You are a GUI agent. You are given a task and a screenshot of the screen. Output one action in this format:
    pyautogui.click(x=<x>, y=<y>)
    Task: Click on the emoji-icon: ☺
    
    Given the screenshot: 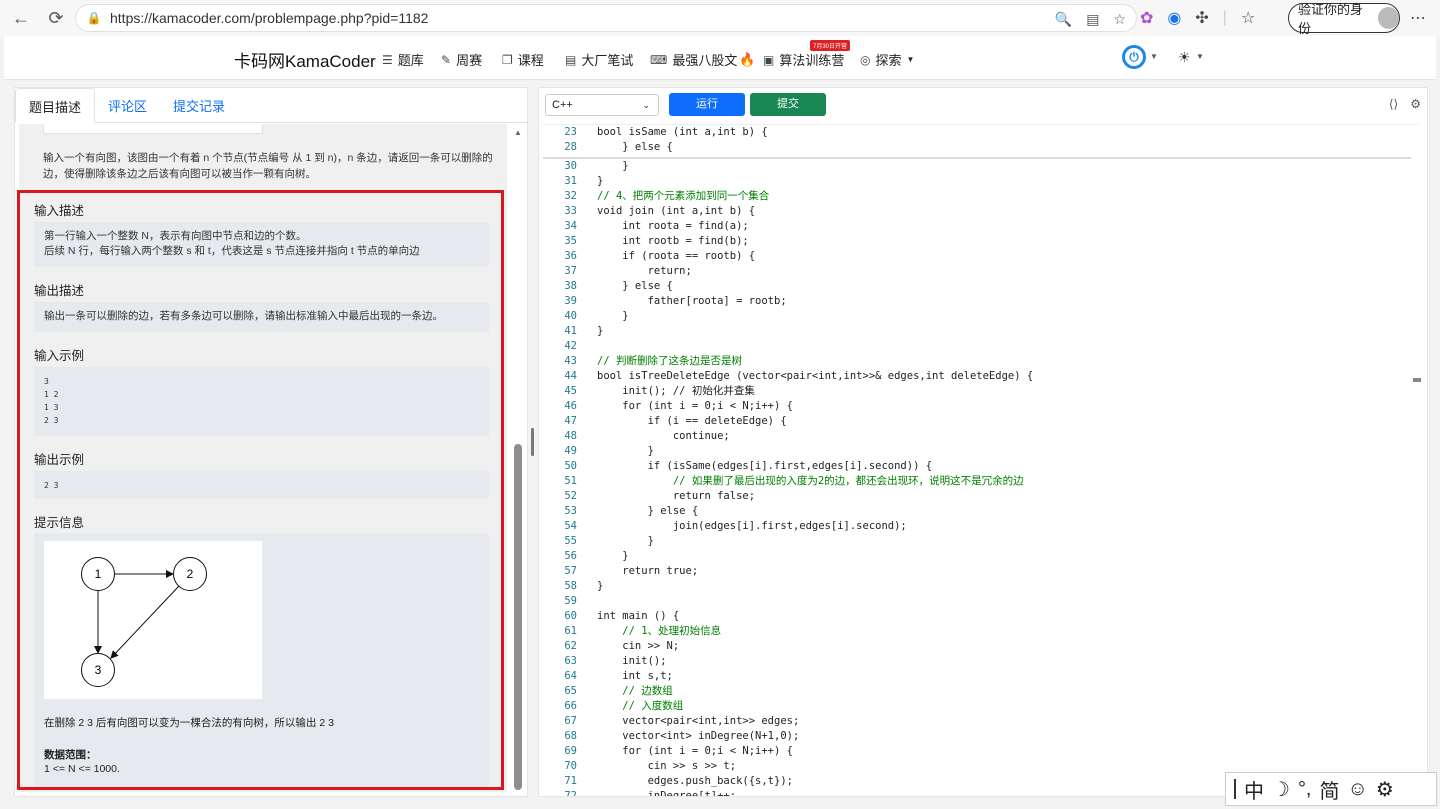 What is the action you would take?
    pyautogui.click(x=1358, y=789)
    